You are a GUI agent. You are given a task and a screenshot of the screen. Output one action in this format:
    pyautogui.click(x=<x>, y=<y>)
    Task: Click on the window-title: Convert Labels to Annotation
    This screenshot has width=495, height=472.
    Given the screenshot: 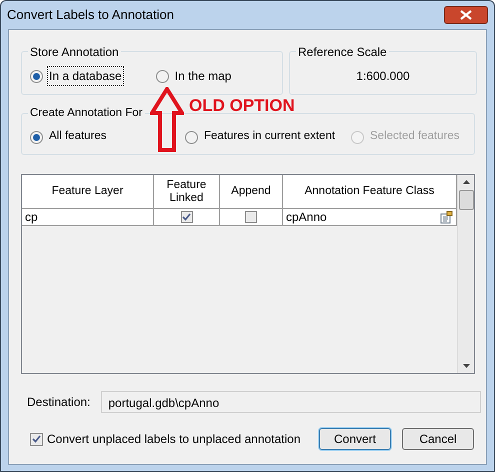 What is the action you would take?
    pyautogui.click(x=90, y=15)
    